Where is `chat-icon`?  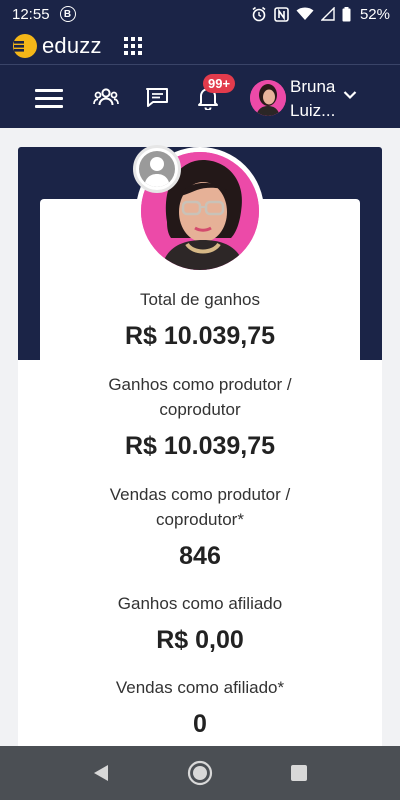
chat-icon is located at coordinates (157, 98).